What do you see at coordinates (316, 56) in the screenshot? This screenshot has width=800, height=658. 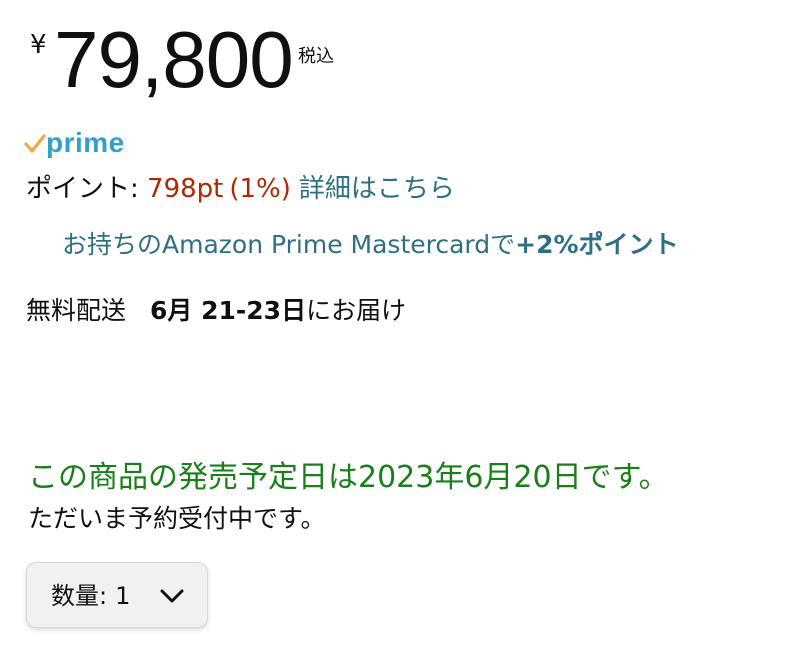 I see `tax-included-note: 税込` at bounding box center [316, 56].